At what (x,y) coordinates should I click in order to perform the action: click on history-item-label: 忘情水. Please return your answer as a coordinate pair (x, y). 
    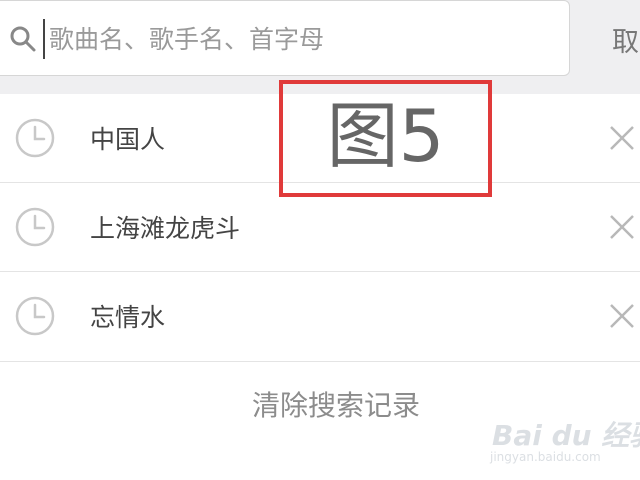
    Looking at the image, I should click on (128, 317).